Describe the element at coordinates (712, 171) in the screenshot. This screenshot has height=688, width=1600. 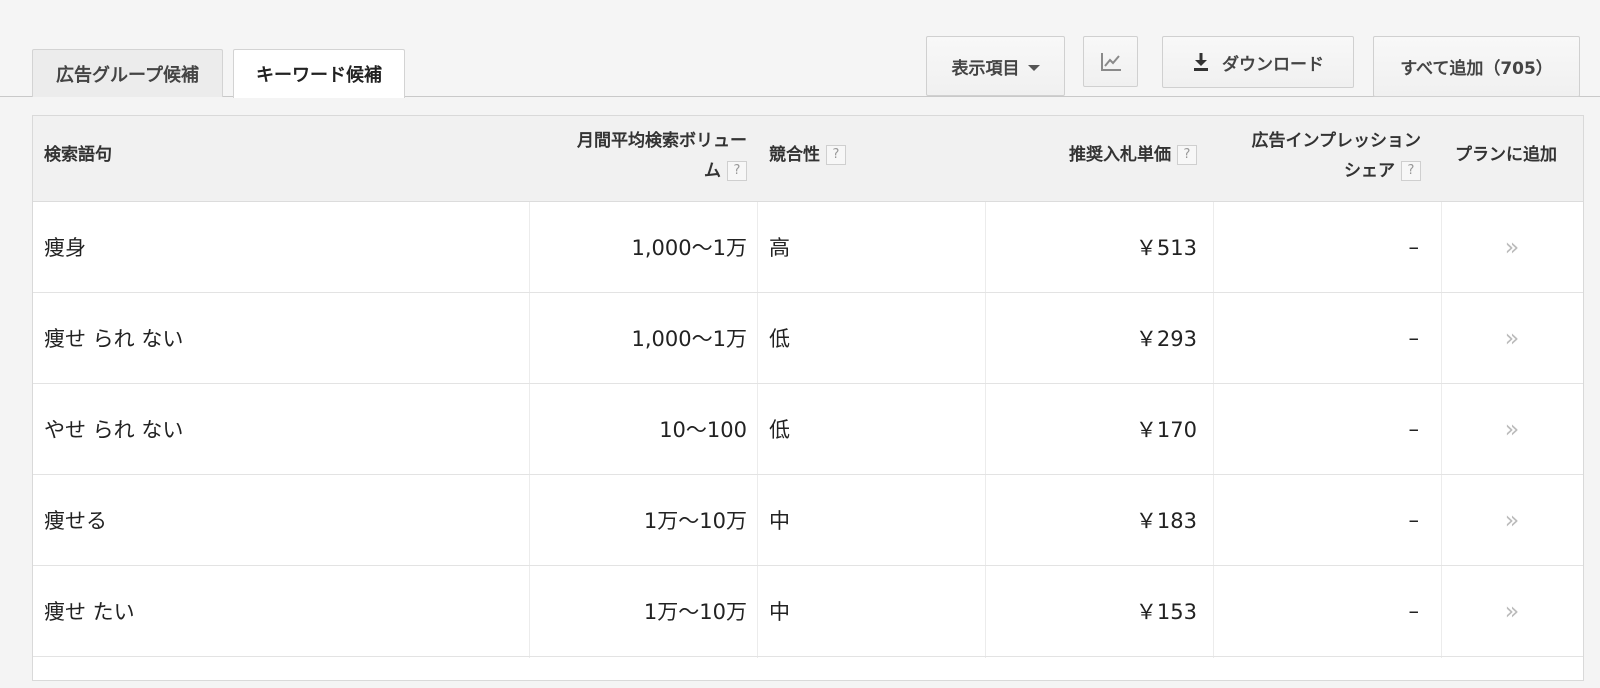
I see `header-volume-line2: ム` at that location.